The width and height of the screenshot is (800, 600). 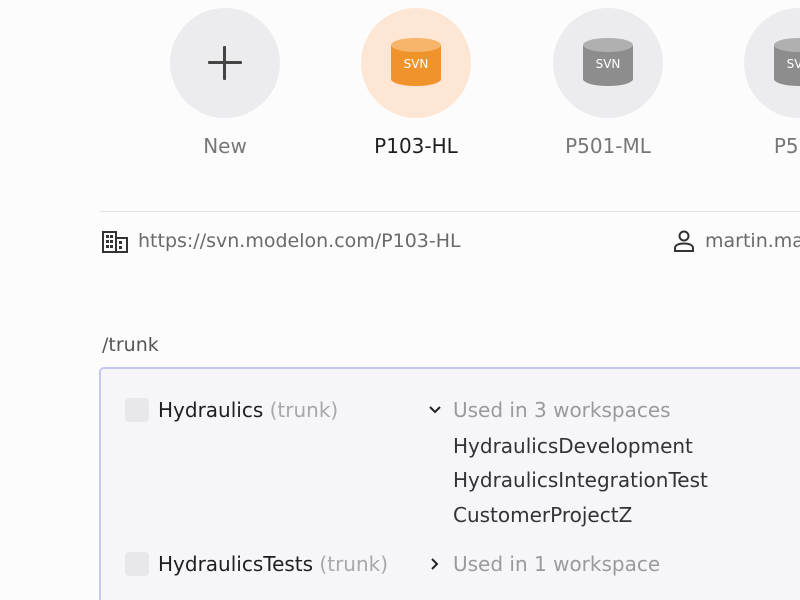 I want to click on library-name: Hydraulics (trunk), so click(x=248, y=410).